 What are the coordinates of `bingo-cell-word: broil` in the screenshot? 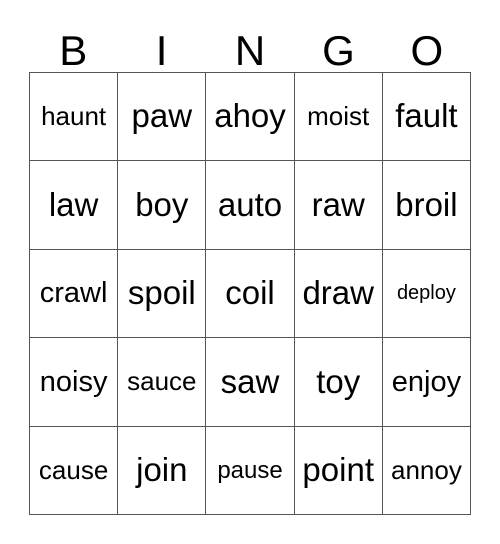 It's located at (426, 204).